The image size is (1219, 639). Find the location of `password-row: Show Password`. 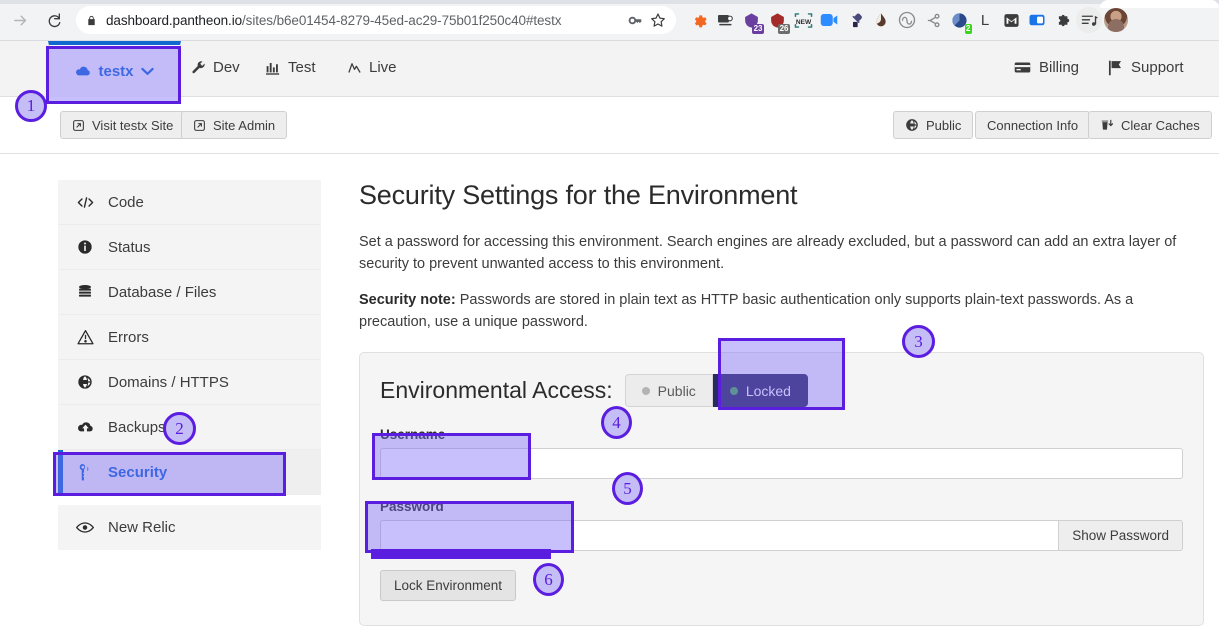

password-row: Show Password is located at coordinates (781, 536).